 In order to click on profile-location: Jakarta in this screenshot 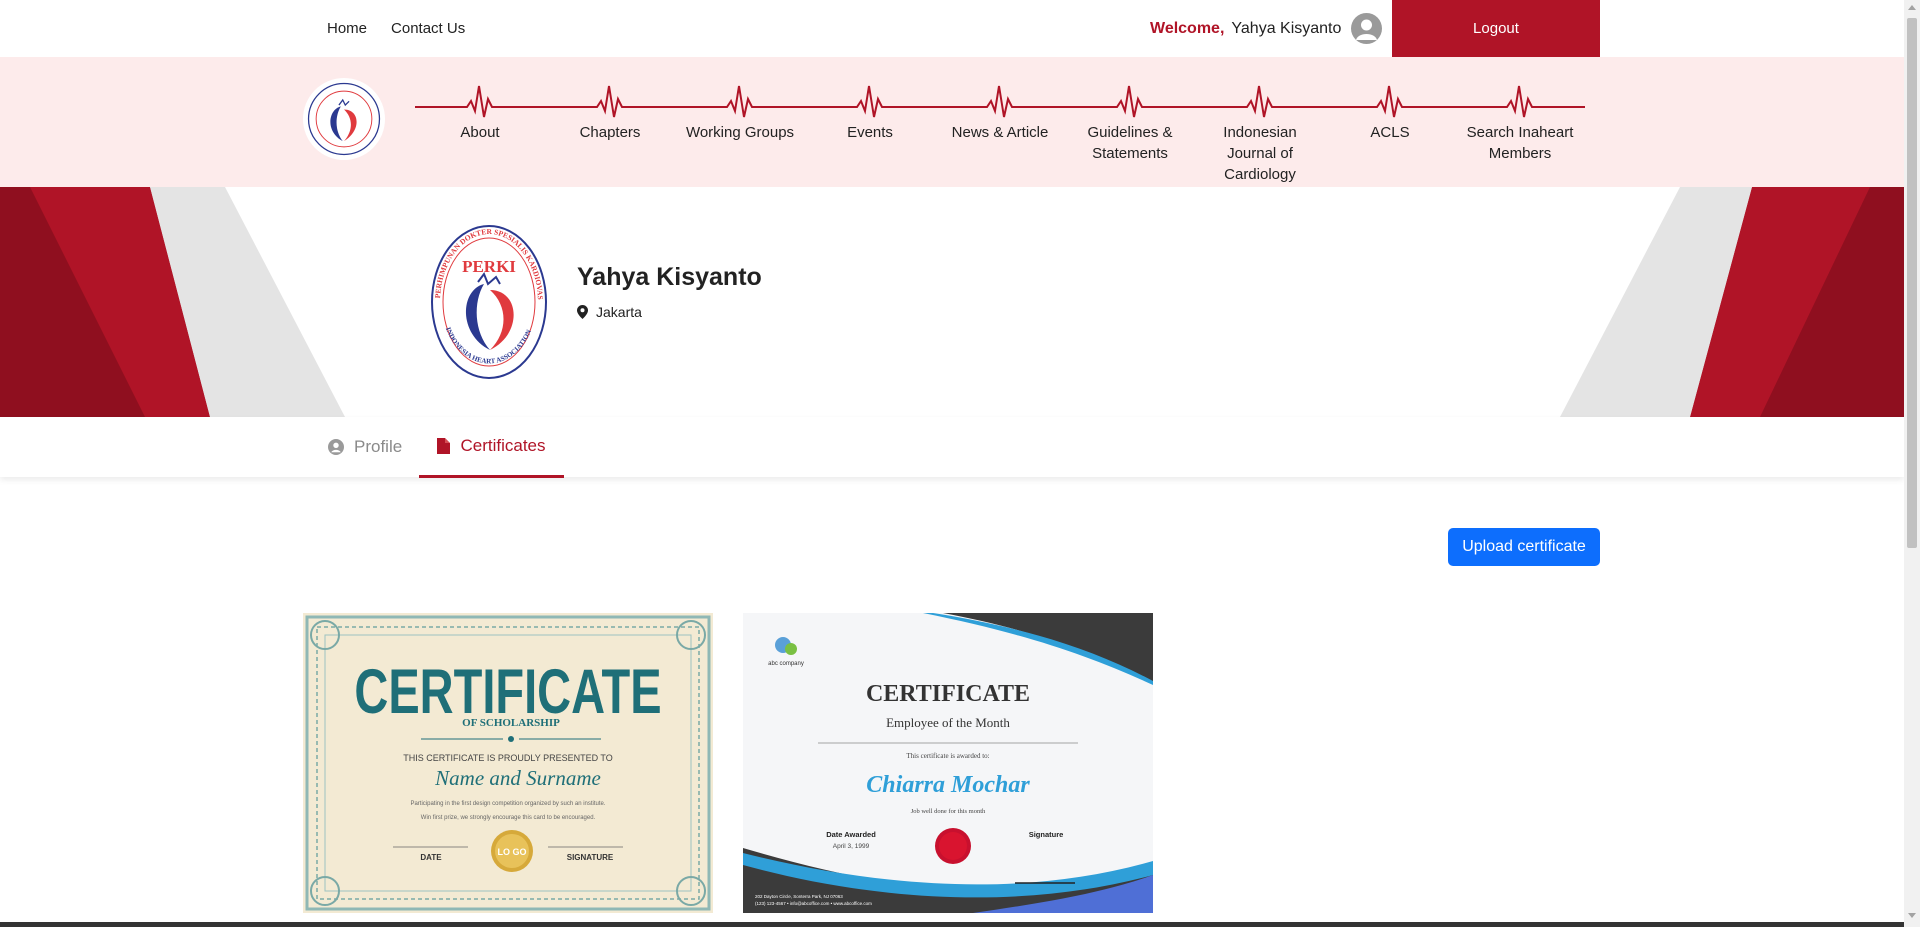, I will do `click(609, 312)`.